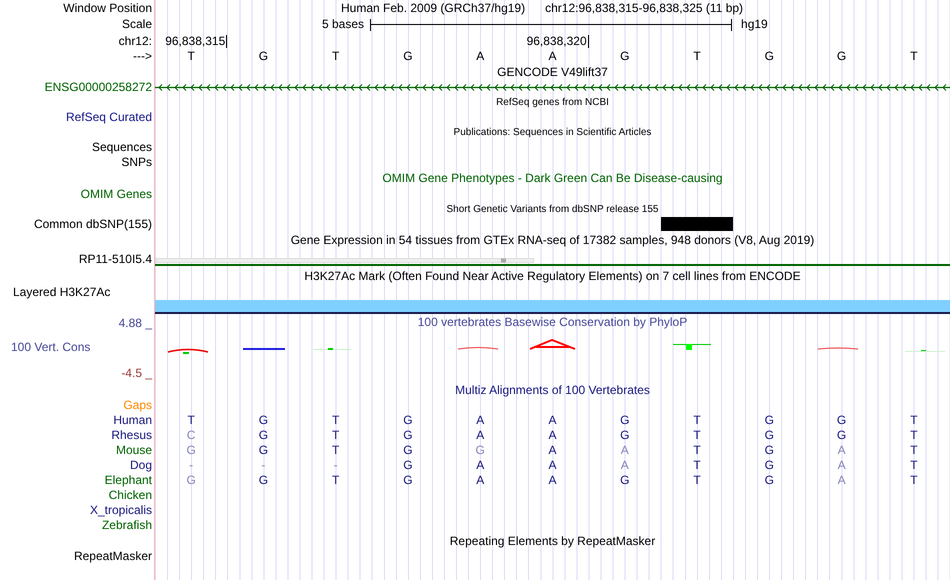 The image size is (950, 580). Describe the element at coordinates (109, 117) in the screenshot. I see `track-label: RefSeq Curated` at that location.